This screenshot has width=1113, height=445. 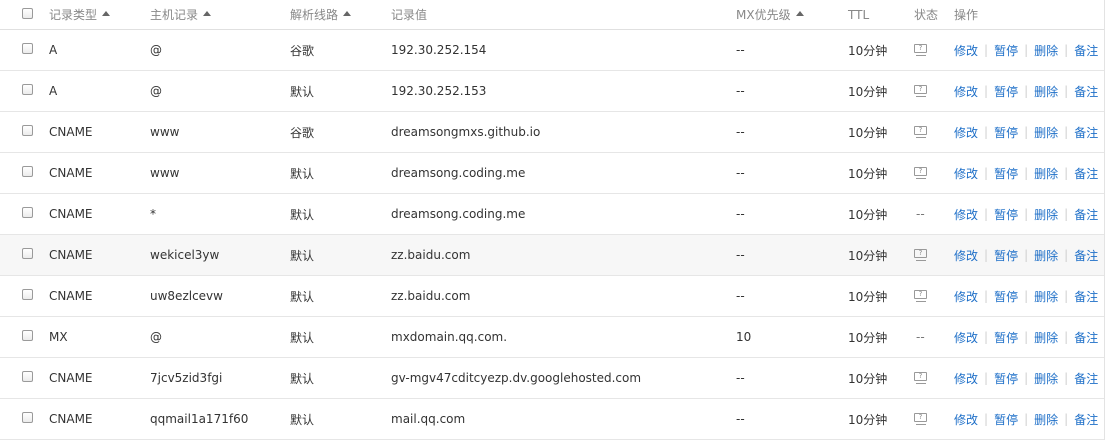 I want to click on header-resolve-line: 解析线路, so click(x=321, y=14).